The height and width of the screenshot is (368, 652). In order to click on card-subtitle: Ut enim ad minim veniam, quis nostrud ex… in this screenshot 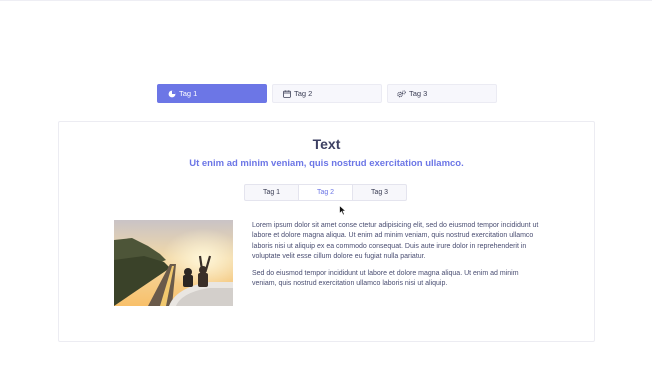, I will do `click(326, 163)`.